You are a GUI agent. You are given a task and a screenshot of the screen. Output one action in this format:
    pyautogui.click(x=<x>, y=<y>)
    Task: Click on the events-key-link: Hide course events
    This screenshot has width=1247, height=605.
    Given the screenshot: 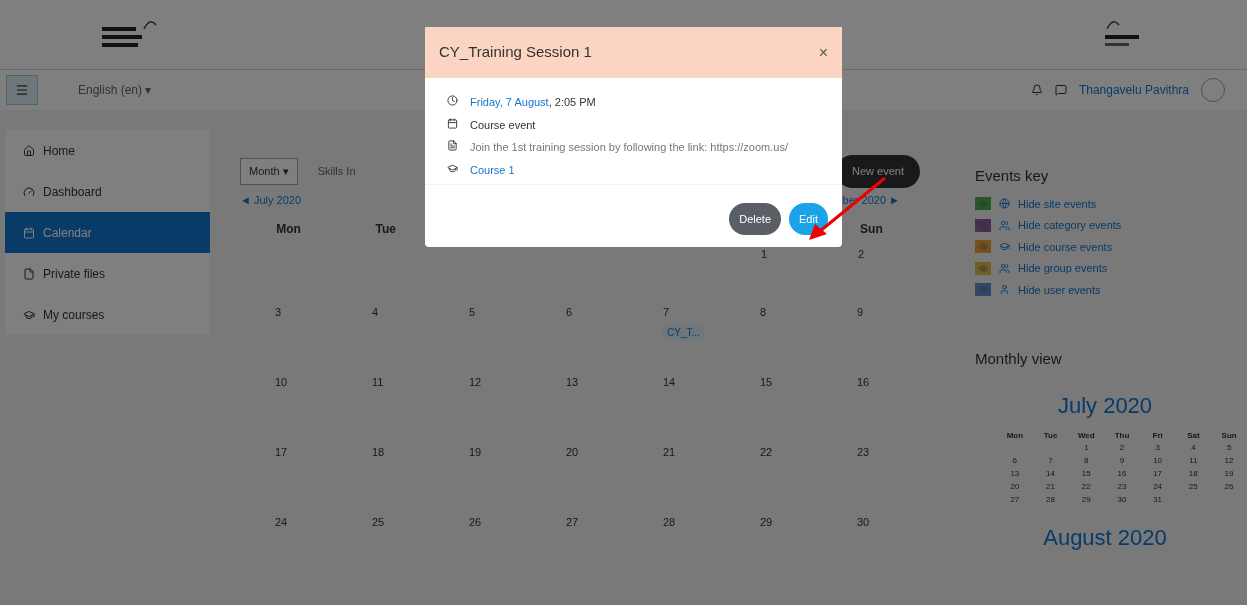 What is the action you would take?
    pyautogui.click(x=1065, y=246)
    